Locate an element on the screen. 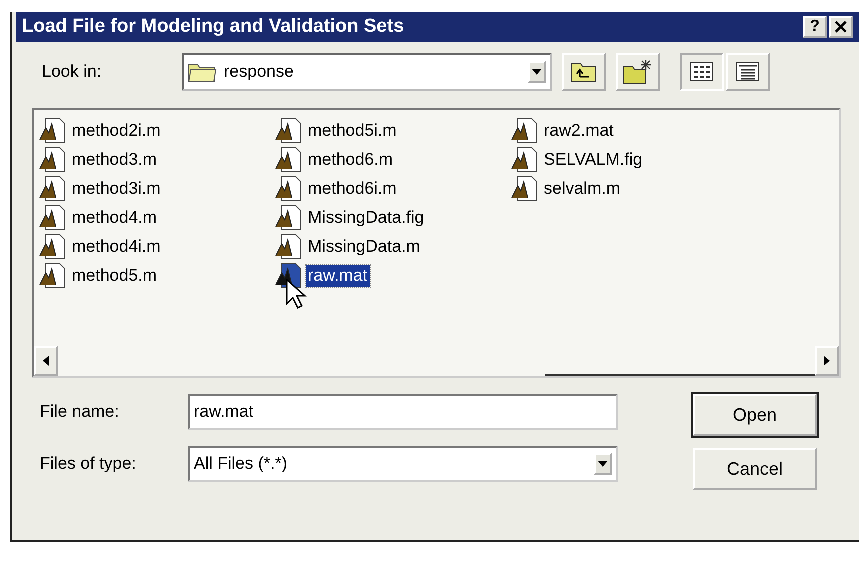 Image resolution: width=859 pixels, height=565 pixels. file-name: method5.m is located at coordinates (114, 275).